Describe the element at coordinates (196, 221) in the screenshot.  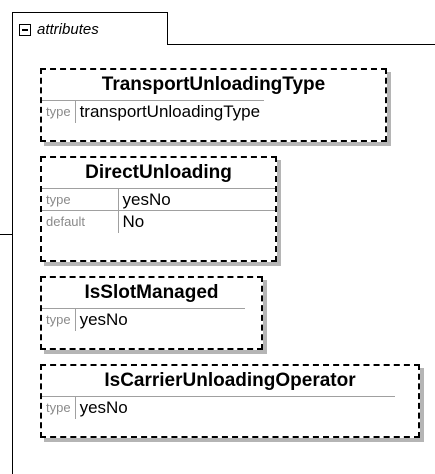
I see `prop-value: No` at that location.